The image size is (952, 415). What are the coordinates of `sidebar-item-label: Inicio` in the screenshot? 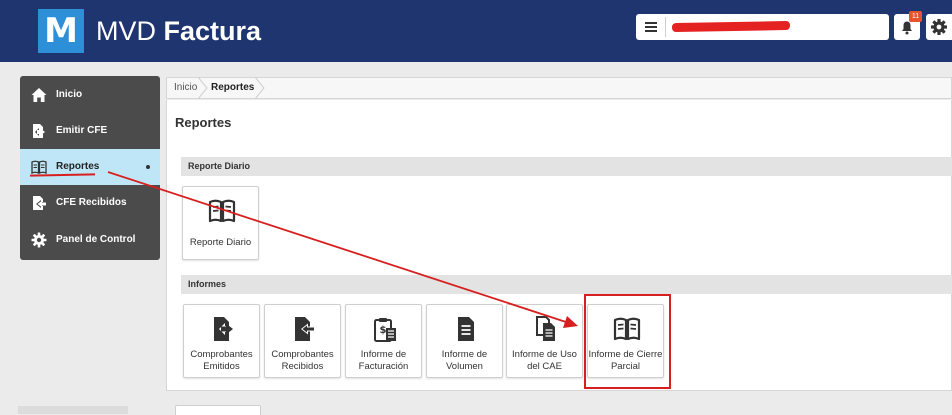 It's located at (69, 94).